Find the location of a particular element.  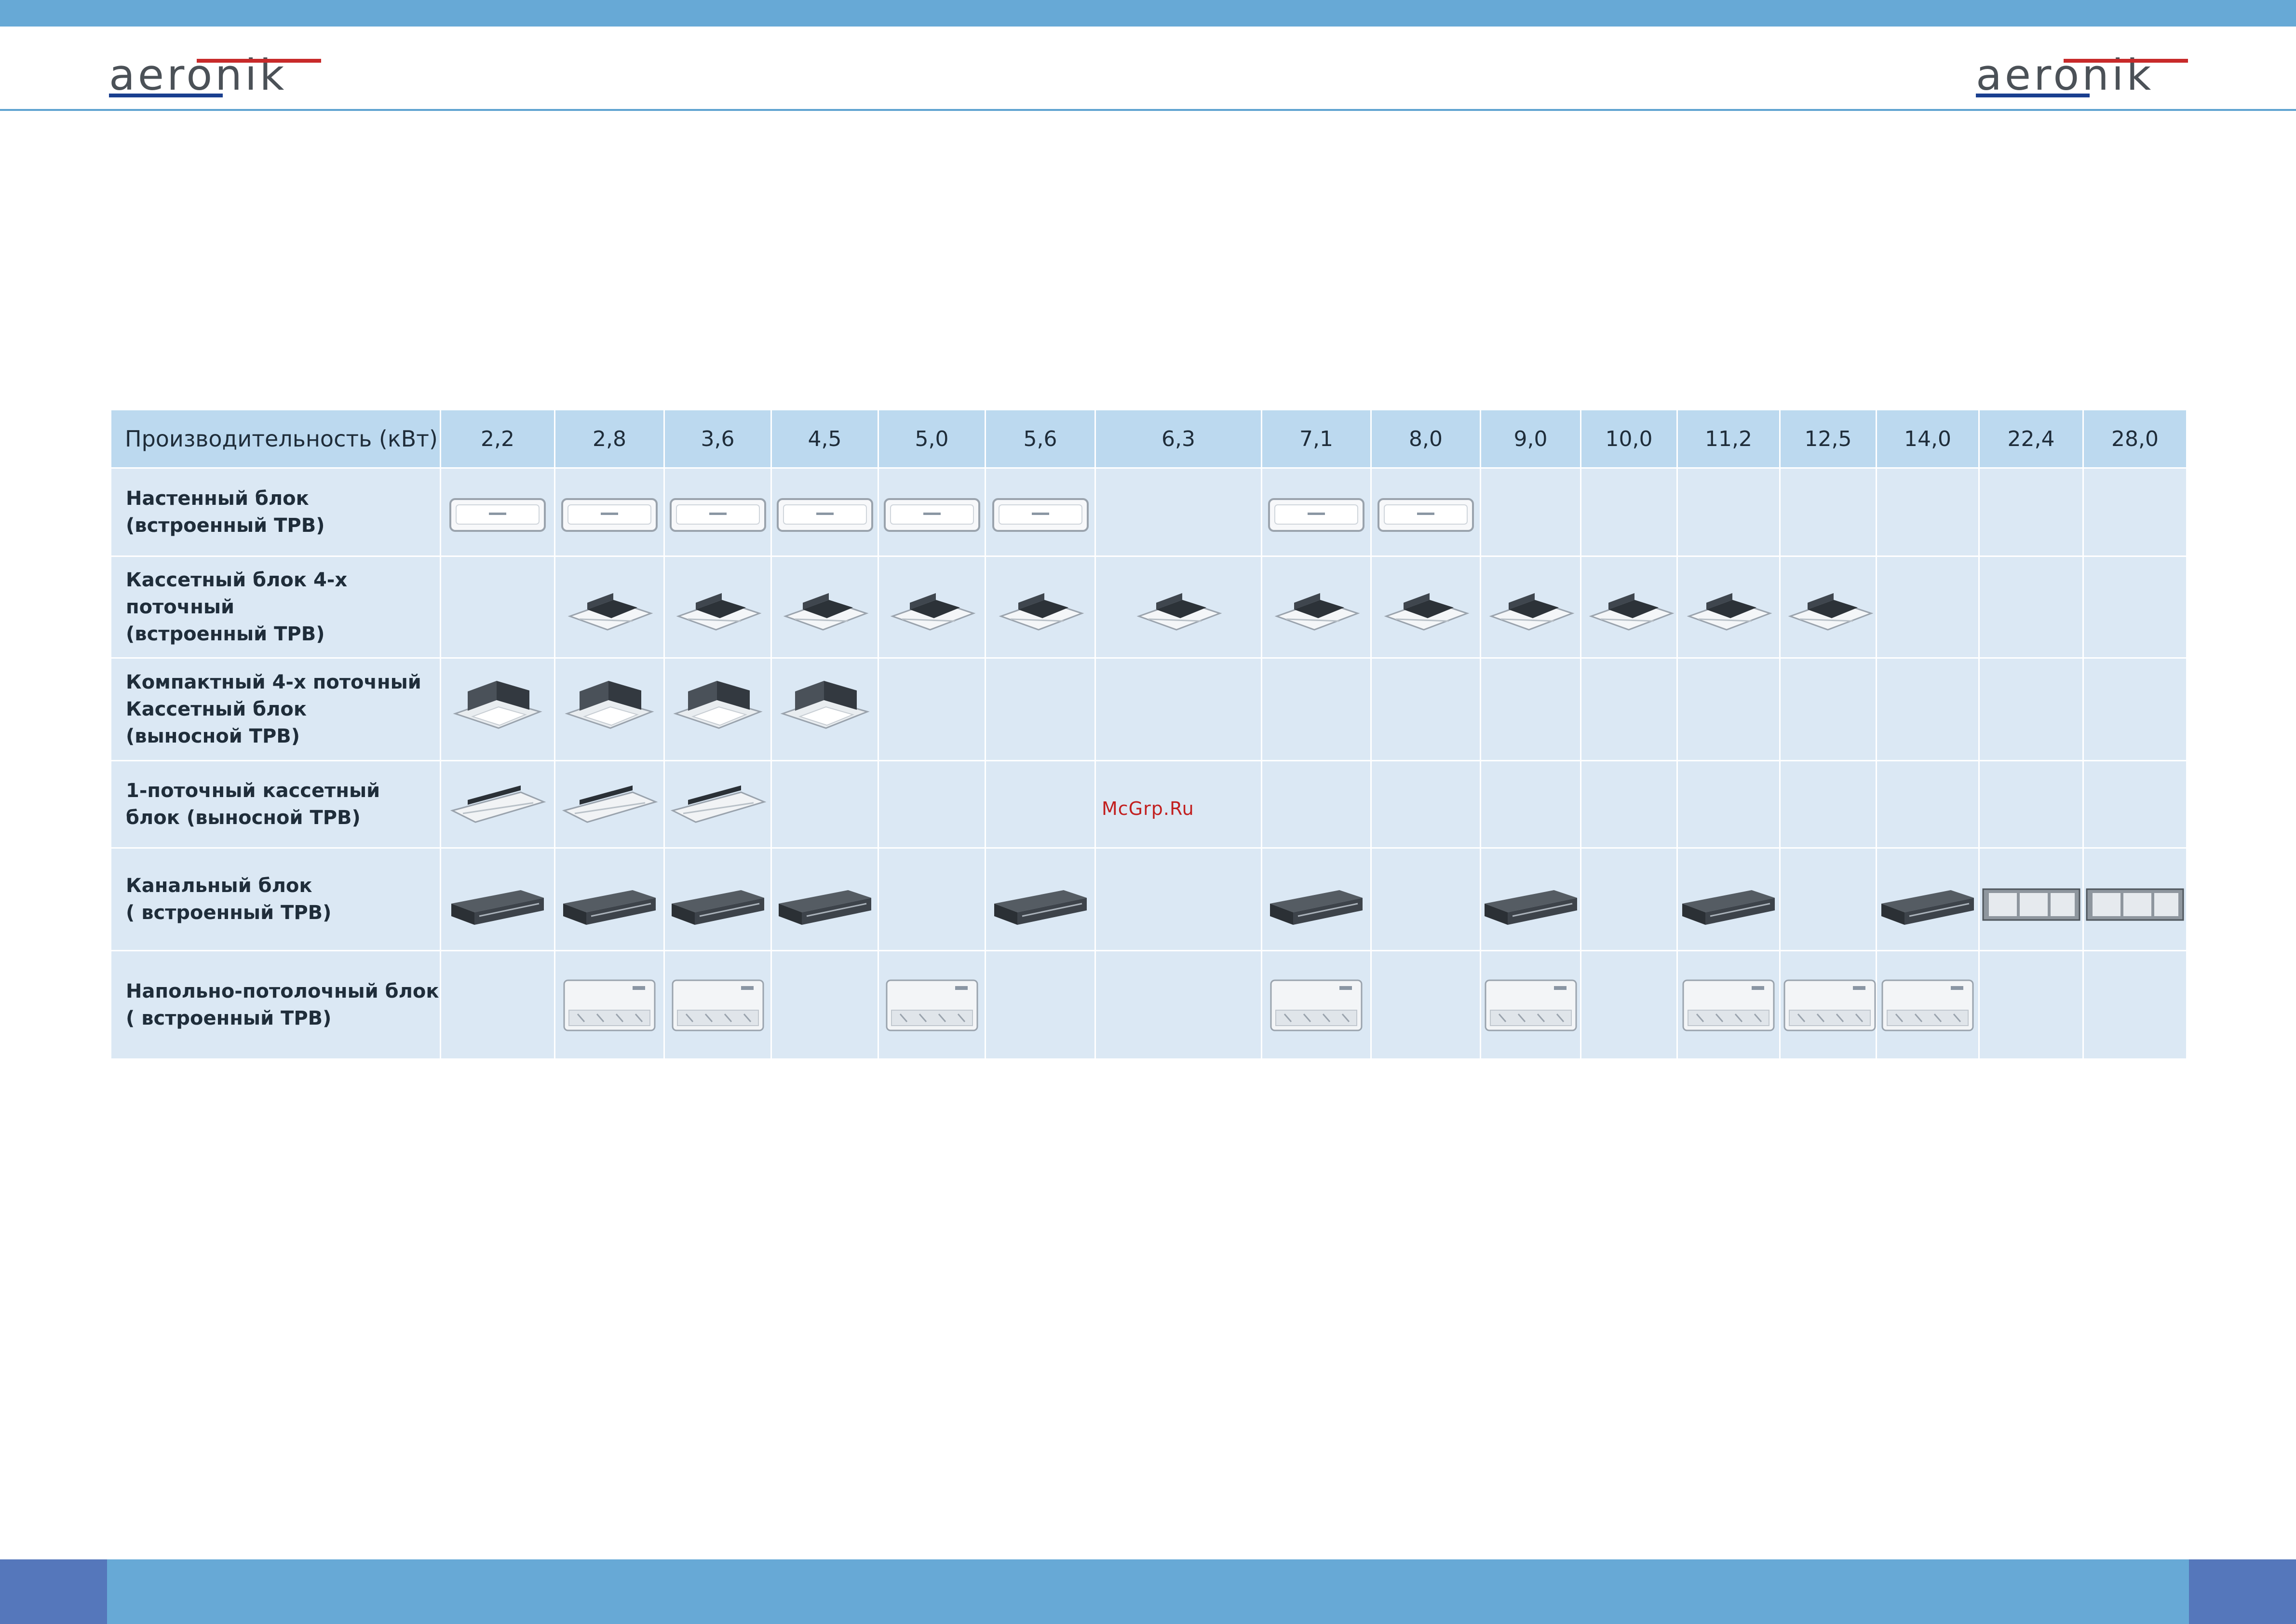

logo-blue-stripe is located at coordinates (166, 95).